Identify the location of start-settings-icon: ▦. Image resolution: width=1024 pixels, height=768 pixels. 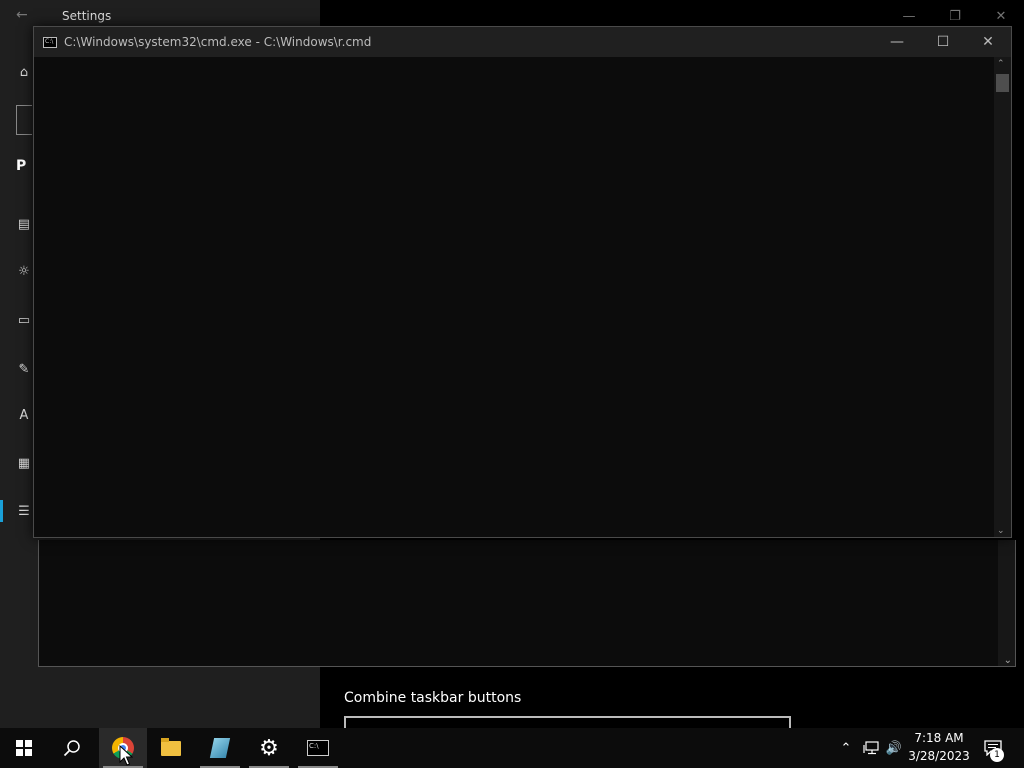
(24, 463).